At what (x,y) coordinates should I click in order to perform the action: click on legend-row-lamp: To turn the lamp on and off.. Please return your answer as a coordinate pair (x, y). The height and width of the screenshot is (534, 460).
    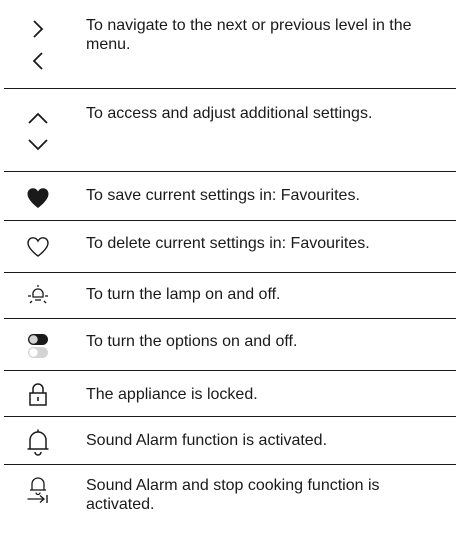
    Looking at the image, I should click on (230, 295).